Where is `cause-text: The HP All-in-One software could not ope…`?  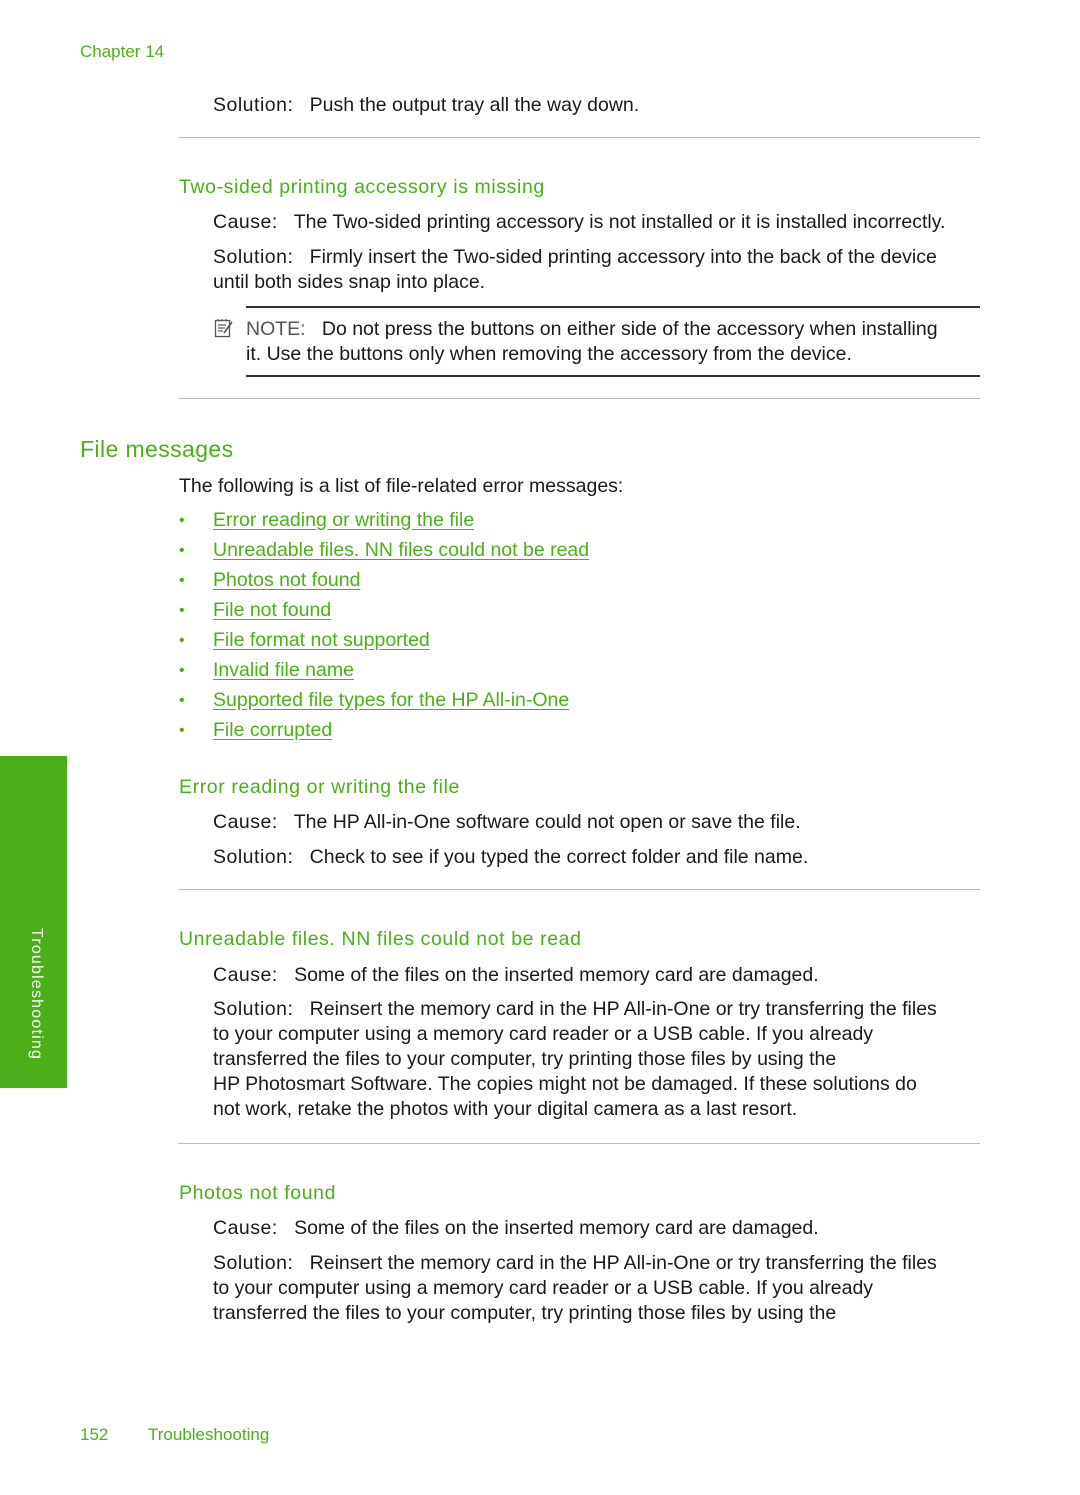 cause-text: The HP All-in-One software could not ope… is located at coordinates (547, 822).